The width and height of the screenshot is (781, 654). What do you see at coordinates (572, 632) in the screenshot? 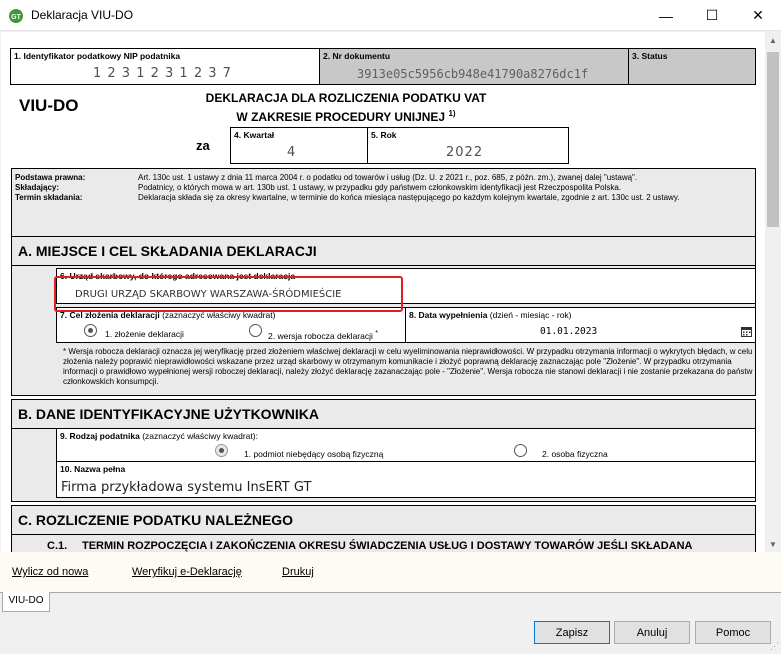
I see `save-button: Zapisz` at bounding box center [572, 632].